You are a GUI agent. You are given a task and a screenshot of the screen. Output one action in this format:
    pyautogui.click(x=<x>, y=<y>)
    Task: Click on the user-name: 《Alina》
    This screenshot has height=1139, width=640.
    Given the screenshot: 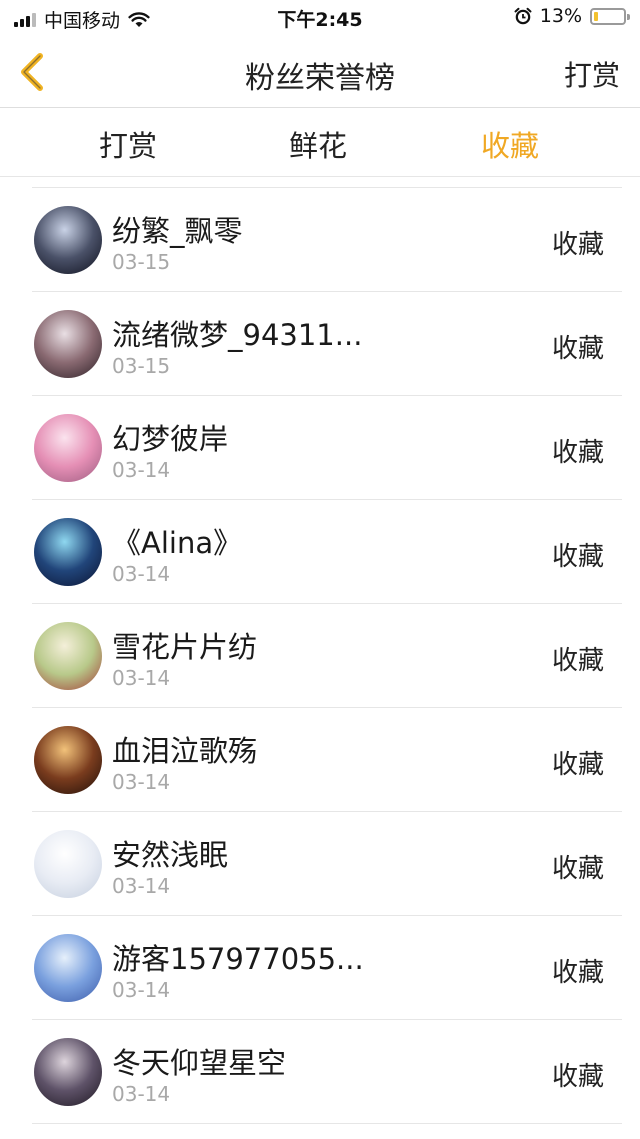 What is the action you would take?
    pyautogui.click(x=177, y=543)
    